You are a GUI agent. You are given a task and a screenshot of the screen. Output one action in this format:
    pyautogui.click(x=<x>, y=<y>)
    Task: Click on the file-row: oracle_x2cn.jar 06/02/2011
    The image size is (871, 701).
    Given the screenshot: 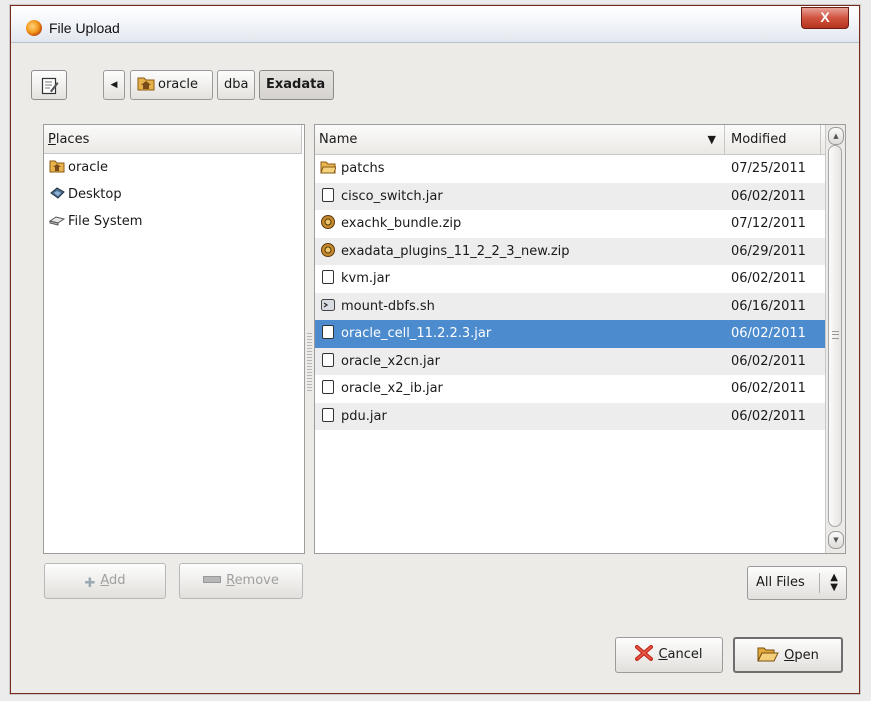 What is the action you would take?
    pyautogui.click(x=580, y=361)
    